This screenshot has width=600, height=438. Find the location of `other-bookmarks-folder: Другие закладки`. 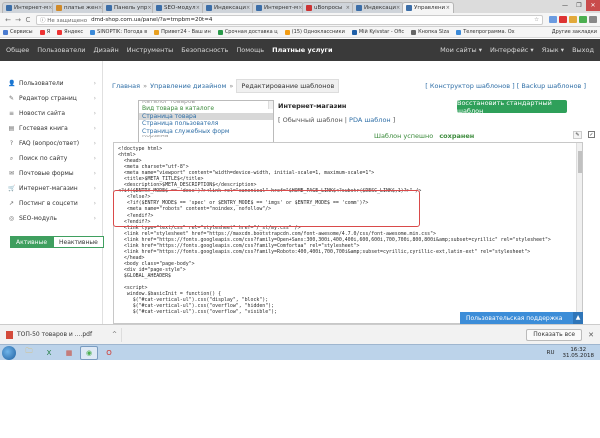

other-bookmarks-folder: Другие закладки is located at coordinates (574, 32).